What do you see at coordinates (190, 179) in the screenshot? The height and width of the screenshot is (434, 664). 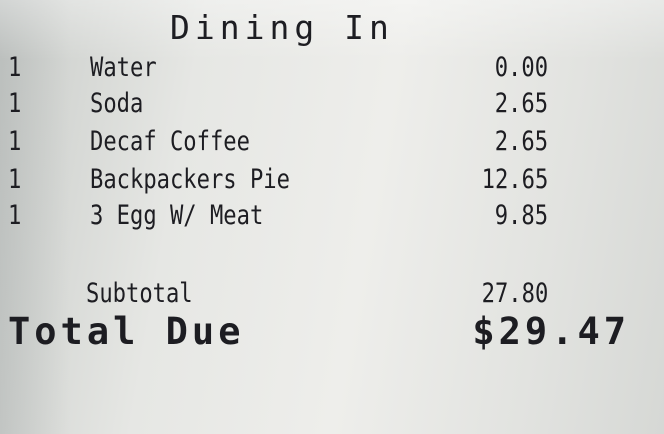 I see `item-name: Backpackers Pie` at bounding box center [190, 179].